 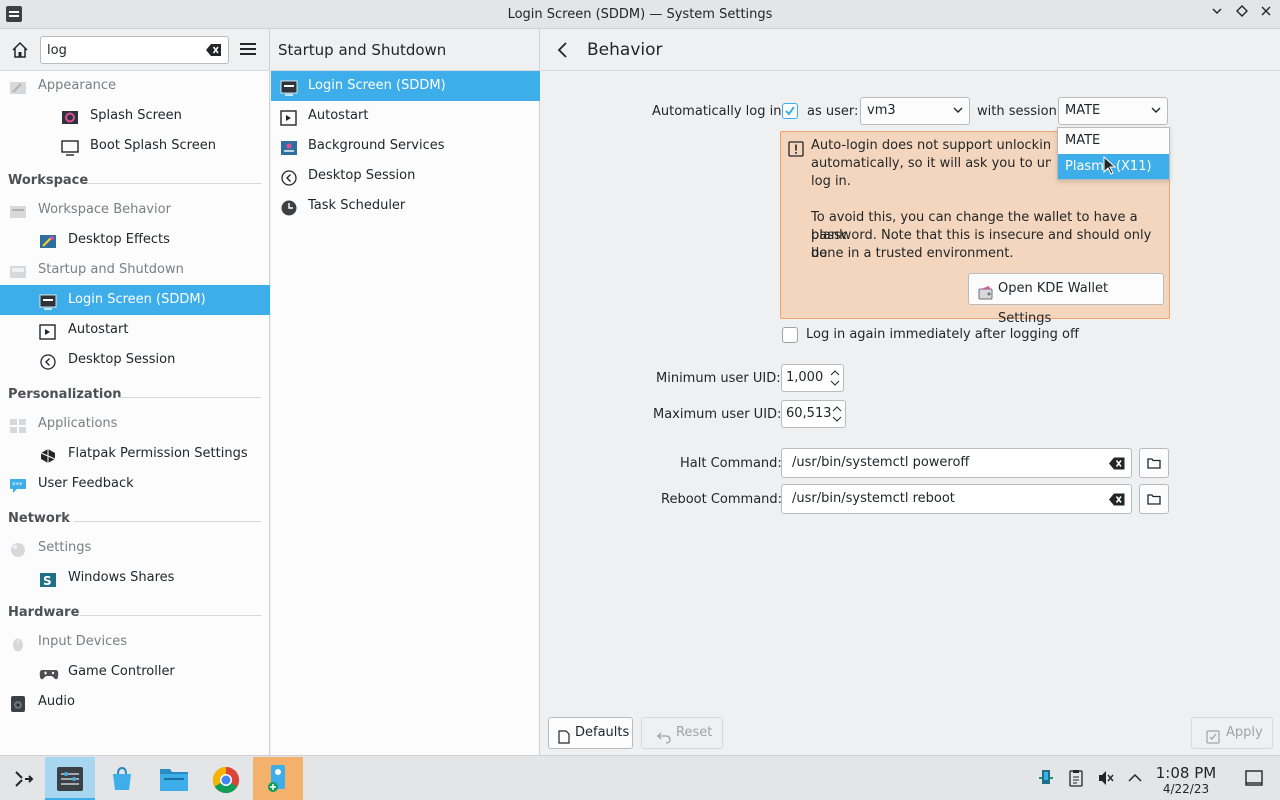 I want to click on sidebar-item-game-controller: Game Controller, so click(x=135, y=672).